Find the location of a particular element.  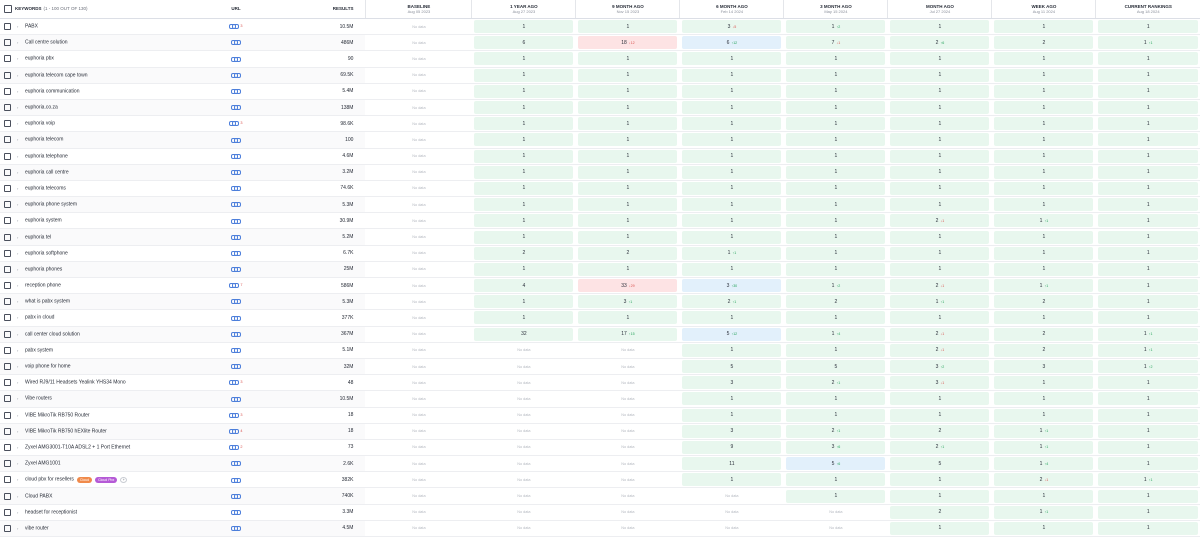

column-header-period: CURRENT RANKINGS Aug 18 2024 is located at coordinates (1147, 9).